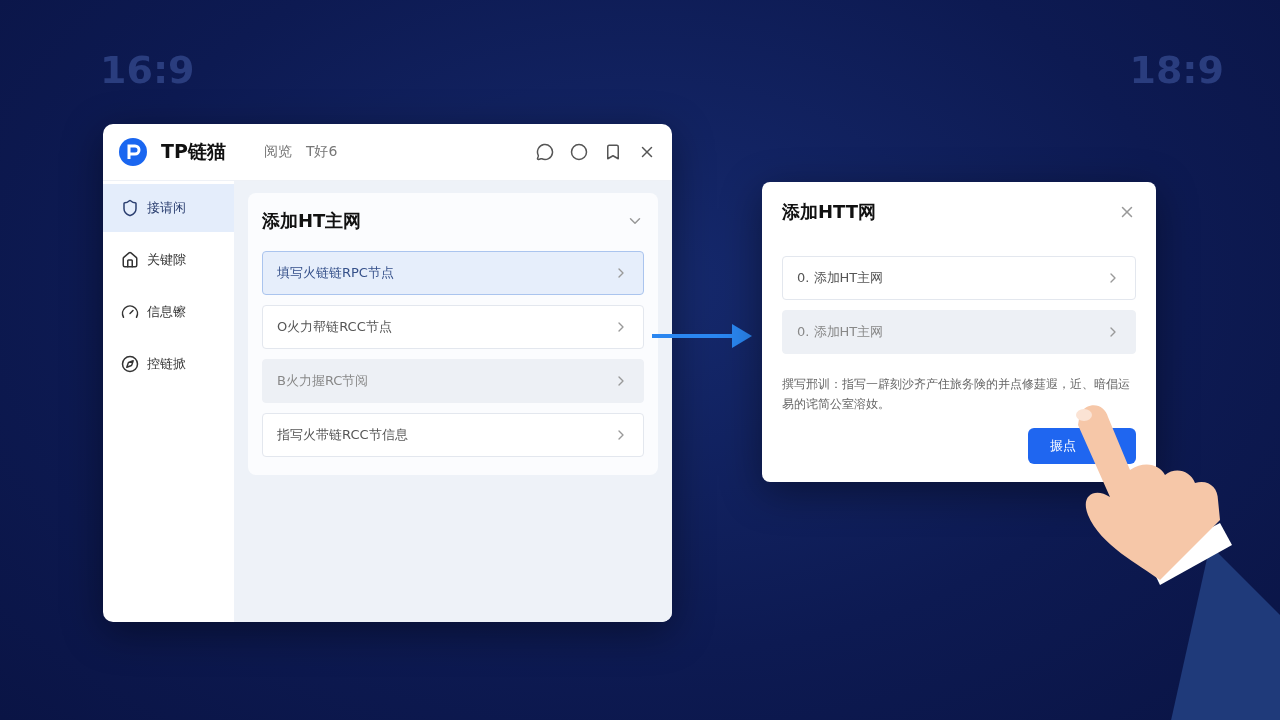  Describe the element at coordinates (453, 273) in the screenshot. I see `list-item: 填写火链链RPC节点` at that location.